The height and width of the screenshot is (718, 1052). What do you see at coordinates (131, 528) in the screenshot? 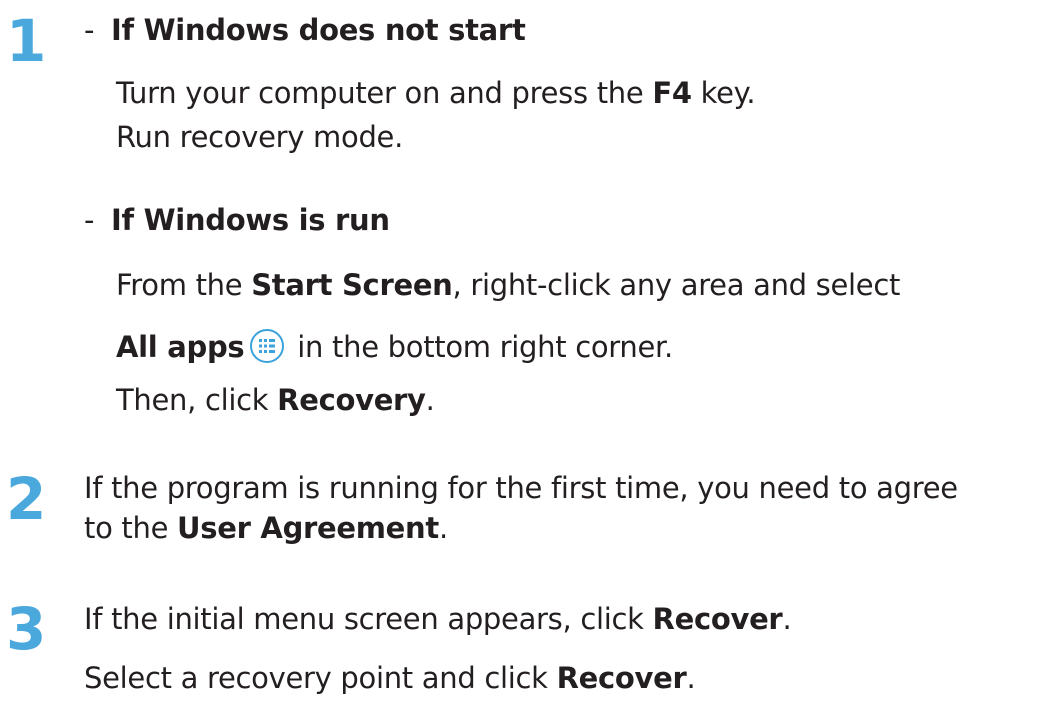
I see `text: to the` at bounding box center [131, 528].